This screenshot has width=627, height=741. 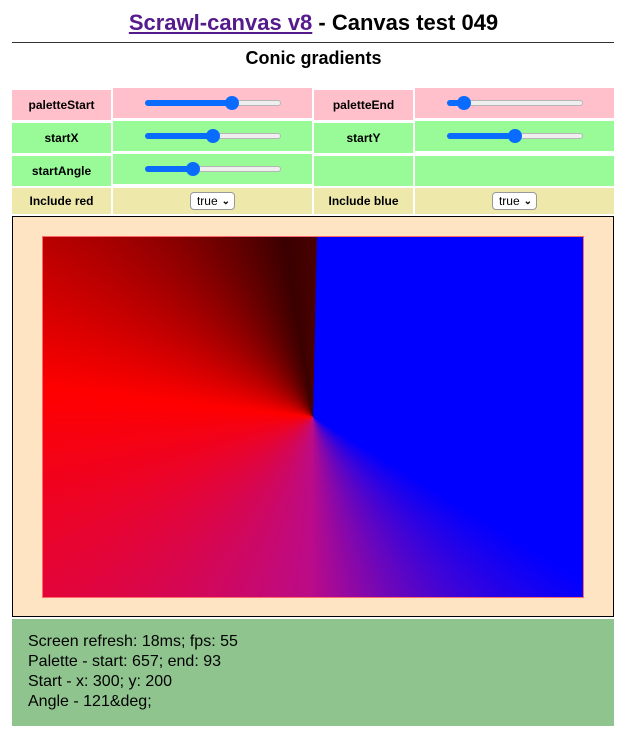 I want to click on start-angle-cell, so click(x=212, y=169).